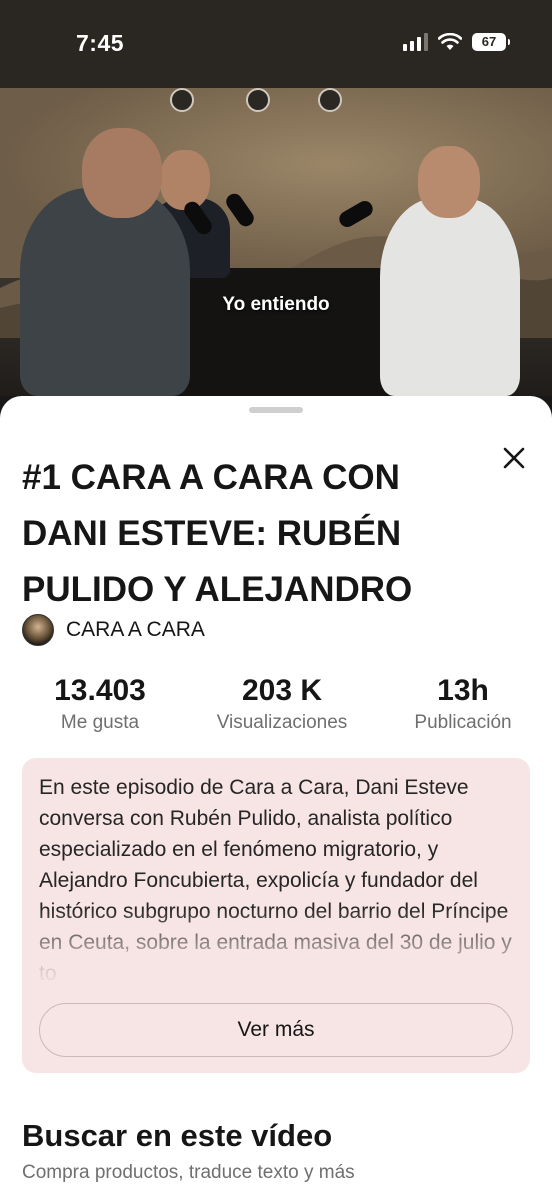 This screenshot has width=552, height=1200. Describe the element at coordinates (177, 1136) in the screenshot. I see `search-in-video-title: Buscar en este vídeo` at that location.